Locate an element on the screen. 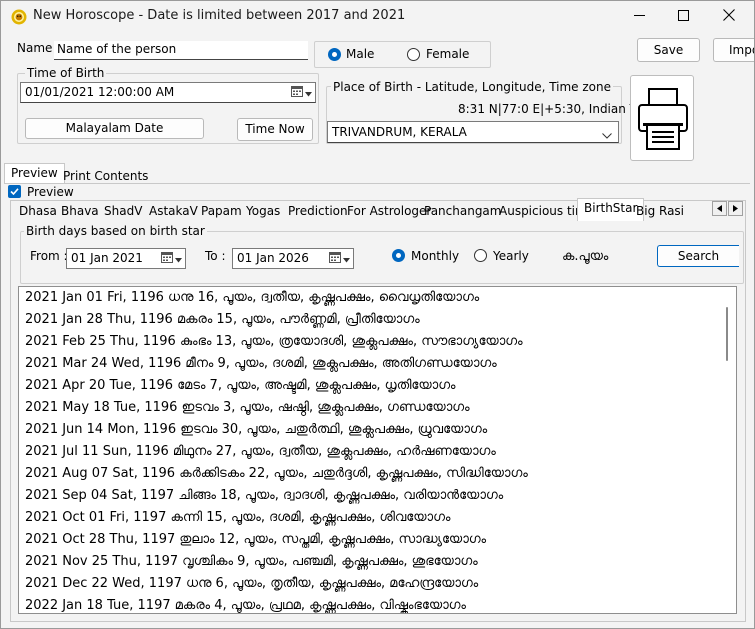  tab-scroll-left-button is located at coordinates (719, 208).